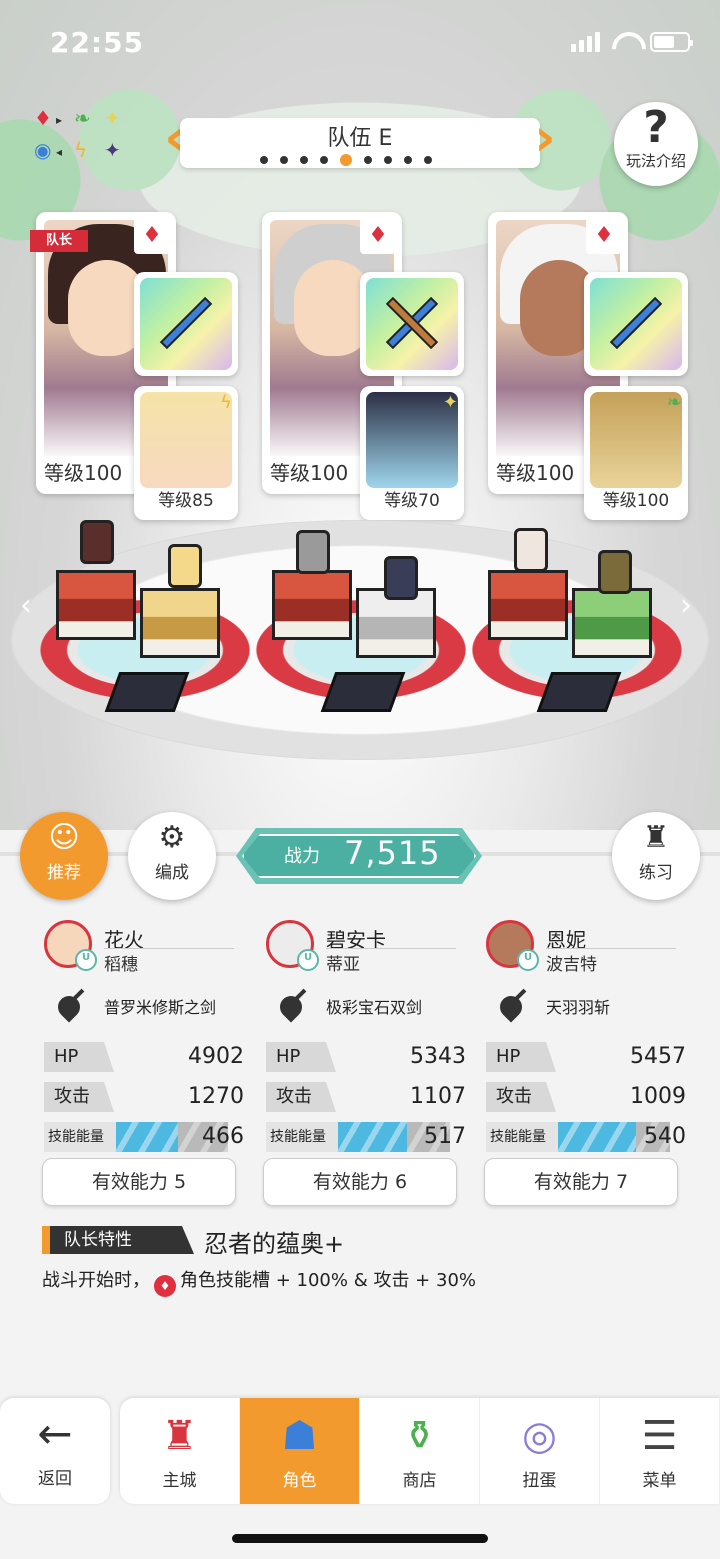 Image resolution: width=720 pixels, height=1559 pixels. I want to click on weapon-name: 普罗米修斯之剑, so click(160, 1007).